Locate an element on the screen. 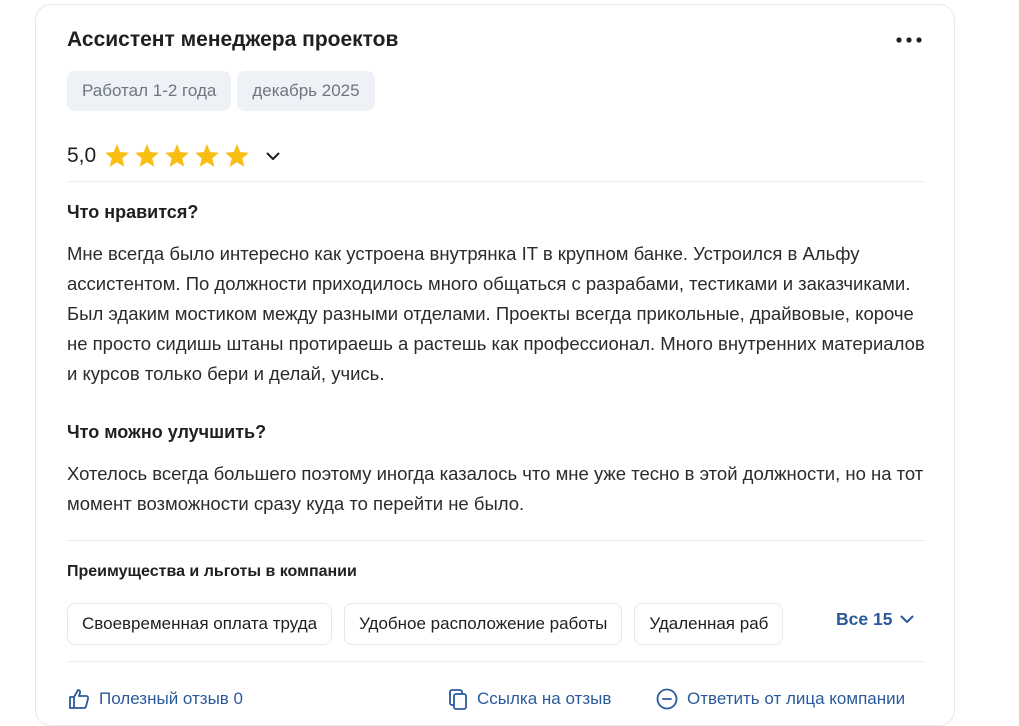 This screenshot has width=1019, height=726. show-all-benefits-button: Все 15 is located at coordinates (875, 619).